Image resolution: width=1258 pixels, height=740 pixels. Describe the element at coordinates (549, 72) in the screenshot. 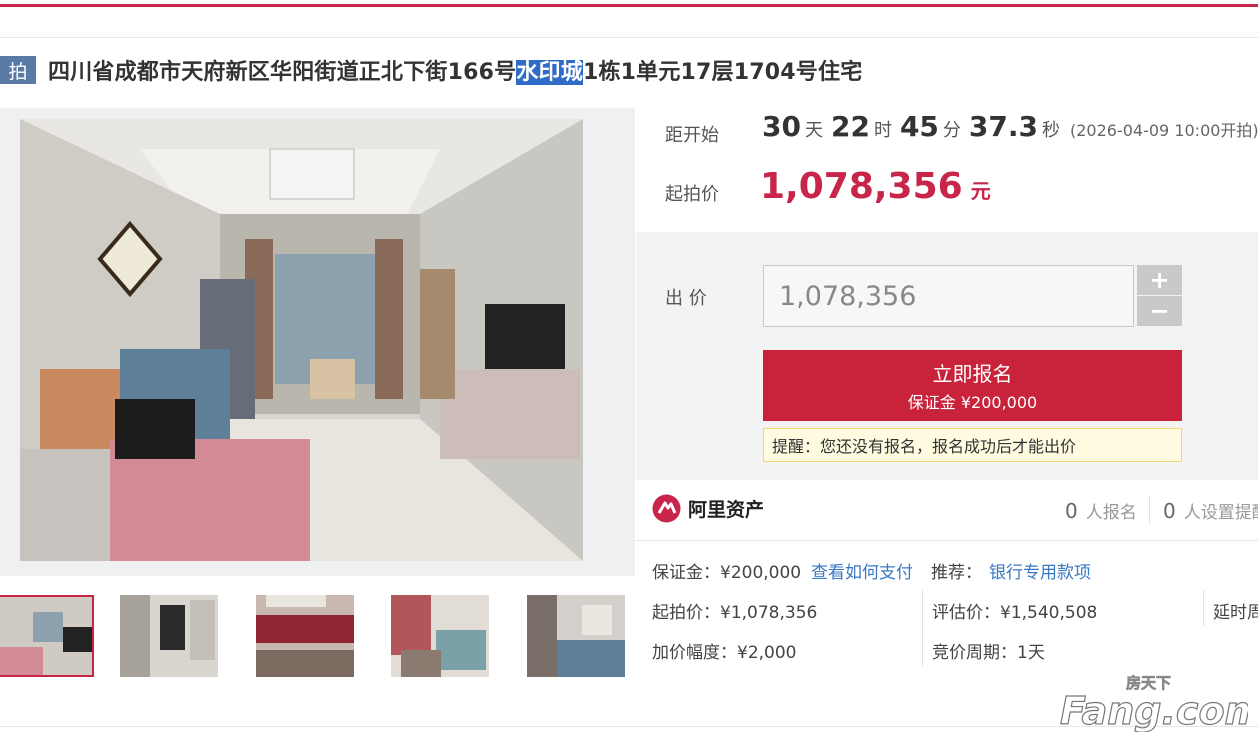

I see `title-highlight: 水印城` at that location.